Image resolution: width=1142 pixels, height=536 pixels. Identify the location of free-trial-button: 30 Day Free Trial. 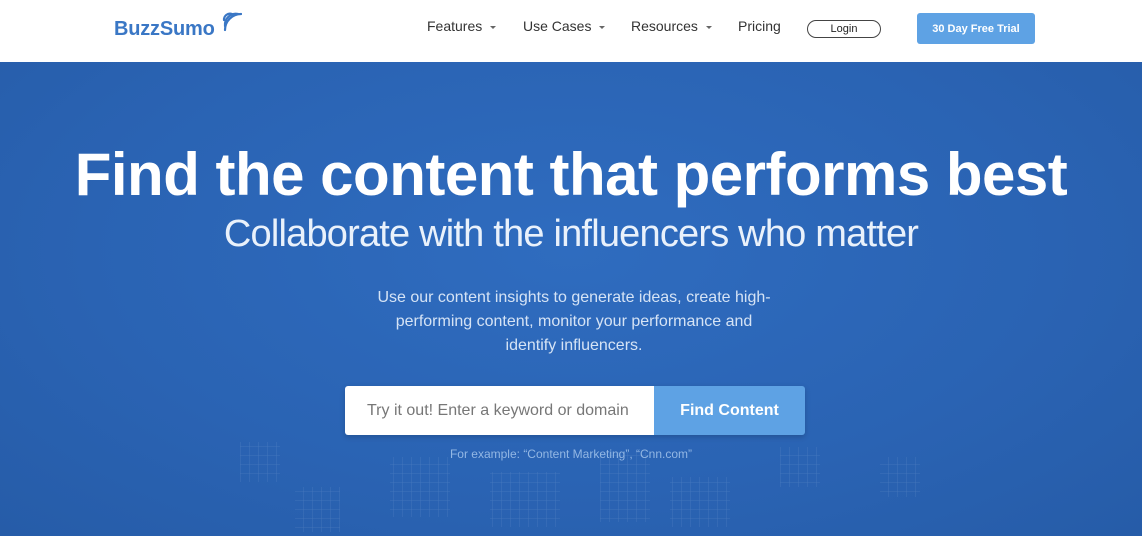
(976, 28).